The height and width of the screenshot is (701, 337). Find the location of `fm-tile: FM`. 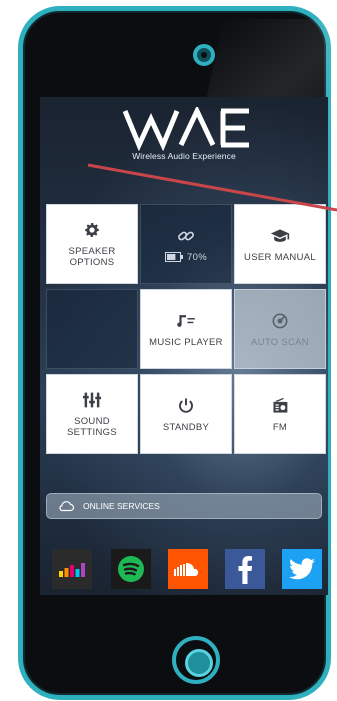

fm-tile: FM is located at coordinates (280, 414).